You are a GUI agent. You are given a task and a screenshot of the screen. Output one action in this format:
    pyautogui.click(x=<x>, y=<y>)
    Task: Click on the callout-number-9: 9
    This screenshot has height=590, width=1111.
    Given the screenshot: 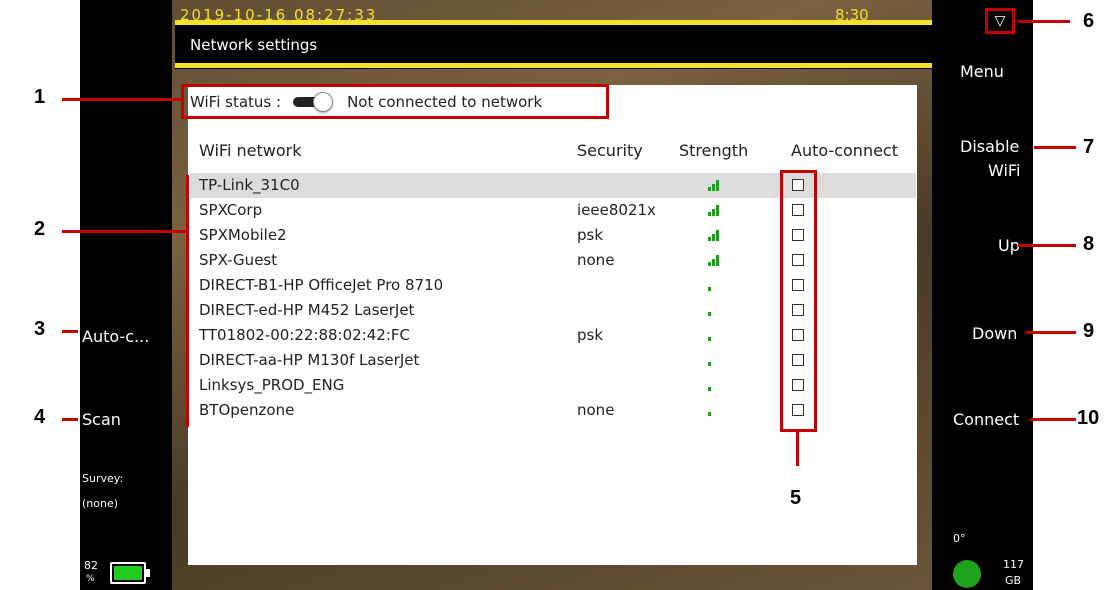 What is the action you would take?
    pyautogui.click(x=1089, y=331)
    